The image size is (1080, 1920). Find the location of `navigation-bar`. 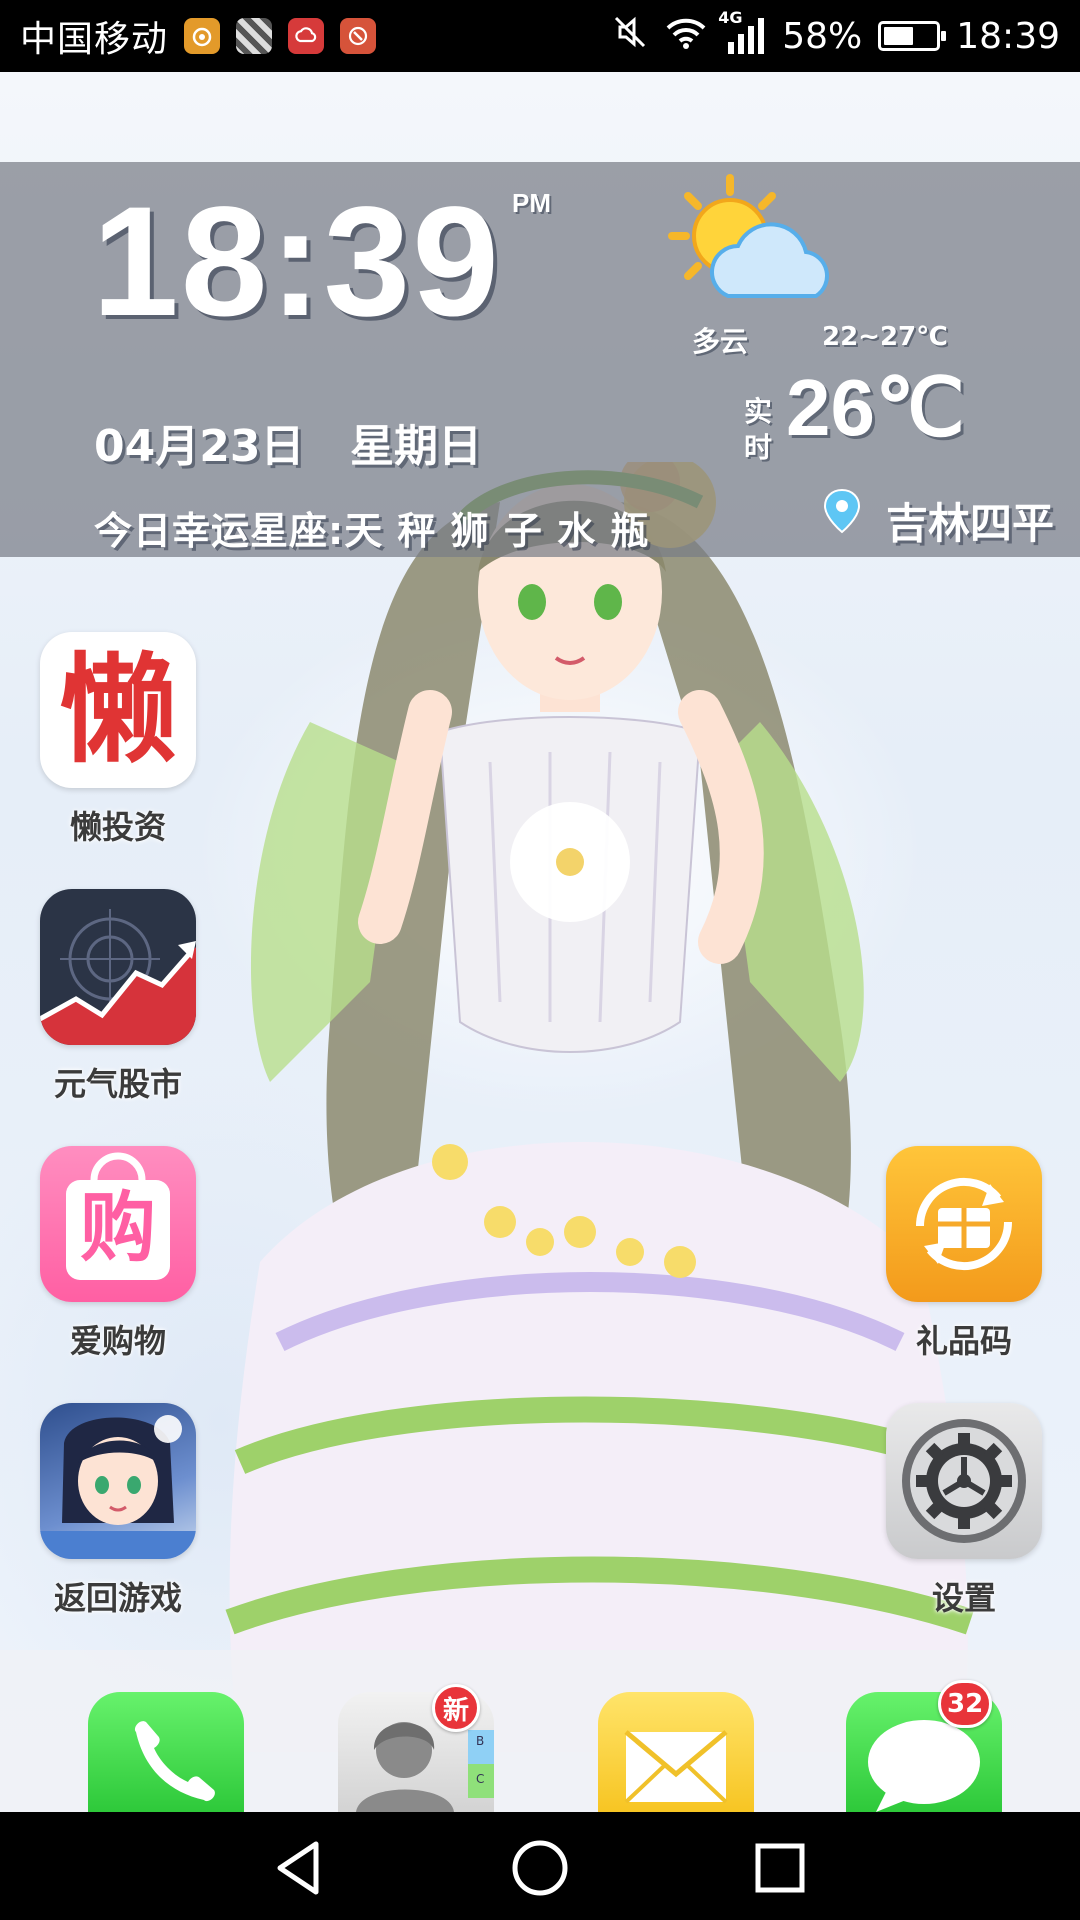

navigation-bar is located at coordinates (540, 1866).